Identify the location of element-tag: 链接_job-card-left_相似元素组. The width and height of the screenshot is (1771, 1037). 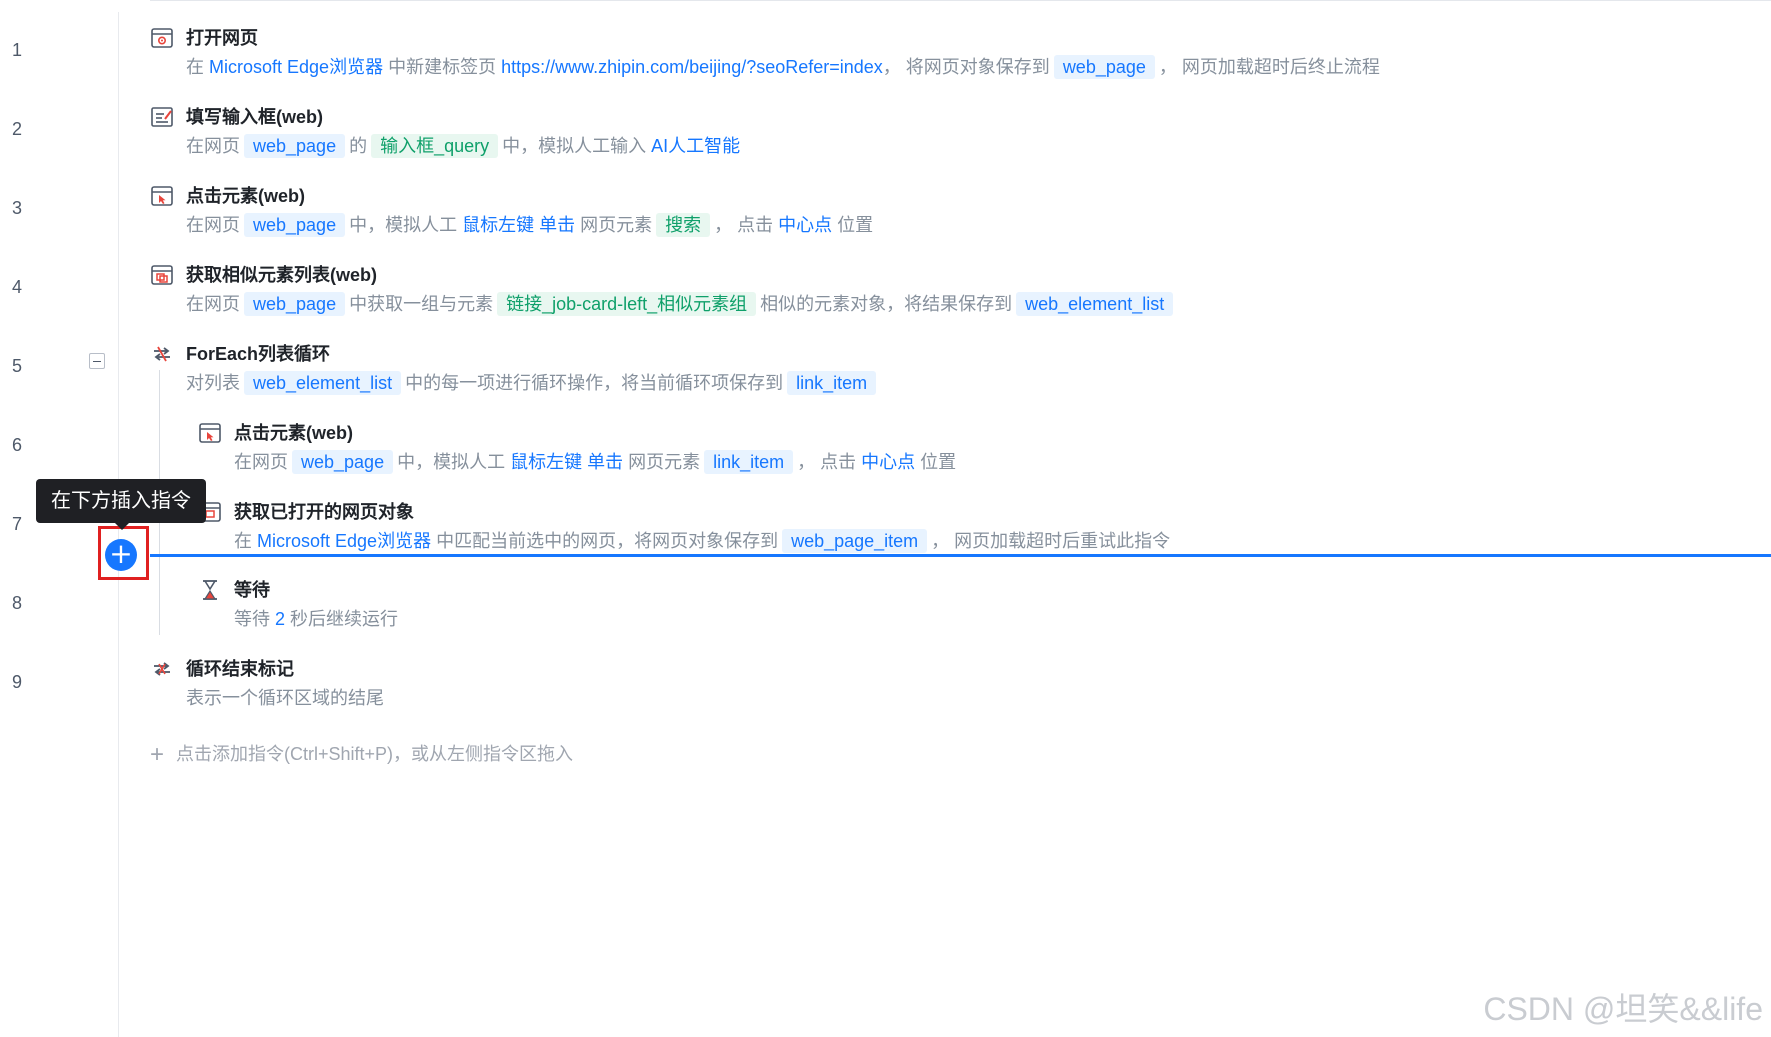
(627, 304).